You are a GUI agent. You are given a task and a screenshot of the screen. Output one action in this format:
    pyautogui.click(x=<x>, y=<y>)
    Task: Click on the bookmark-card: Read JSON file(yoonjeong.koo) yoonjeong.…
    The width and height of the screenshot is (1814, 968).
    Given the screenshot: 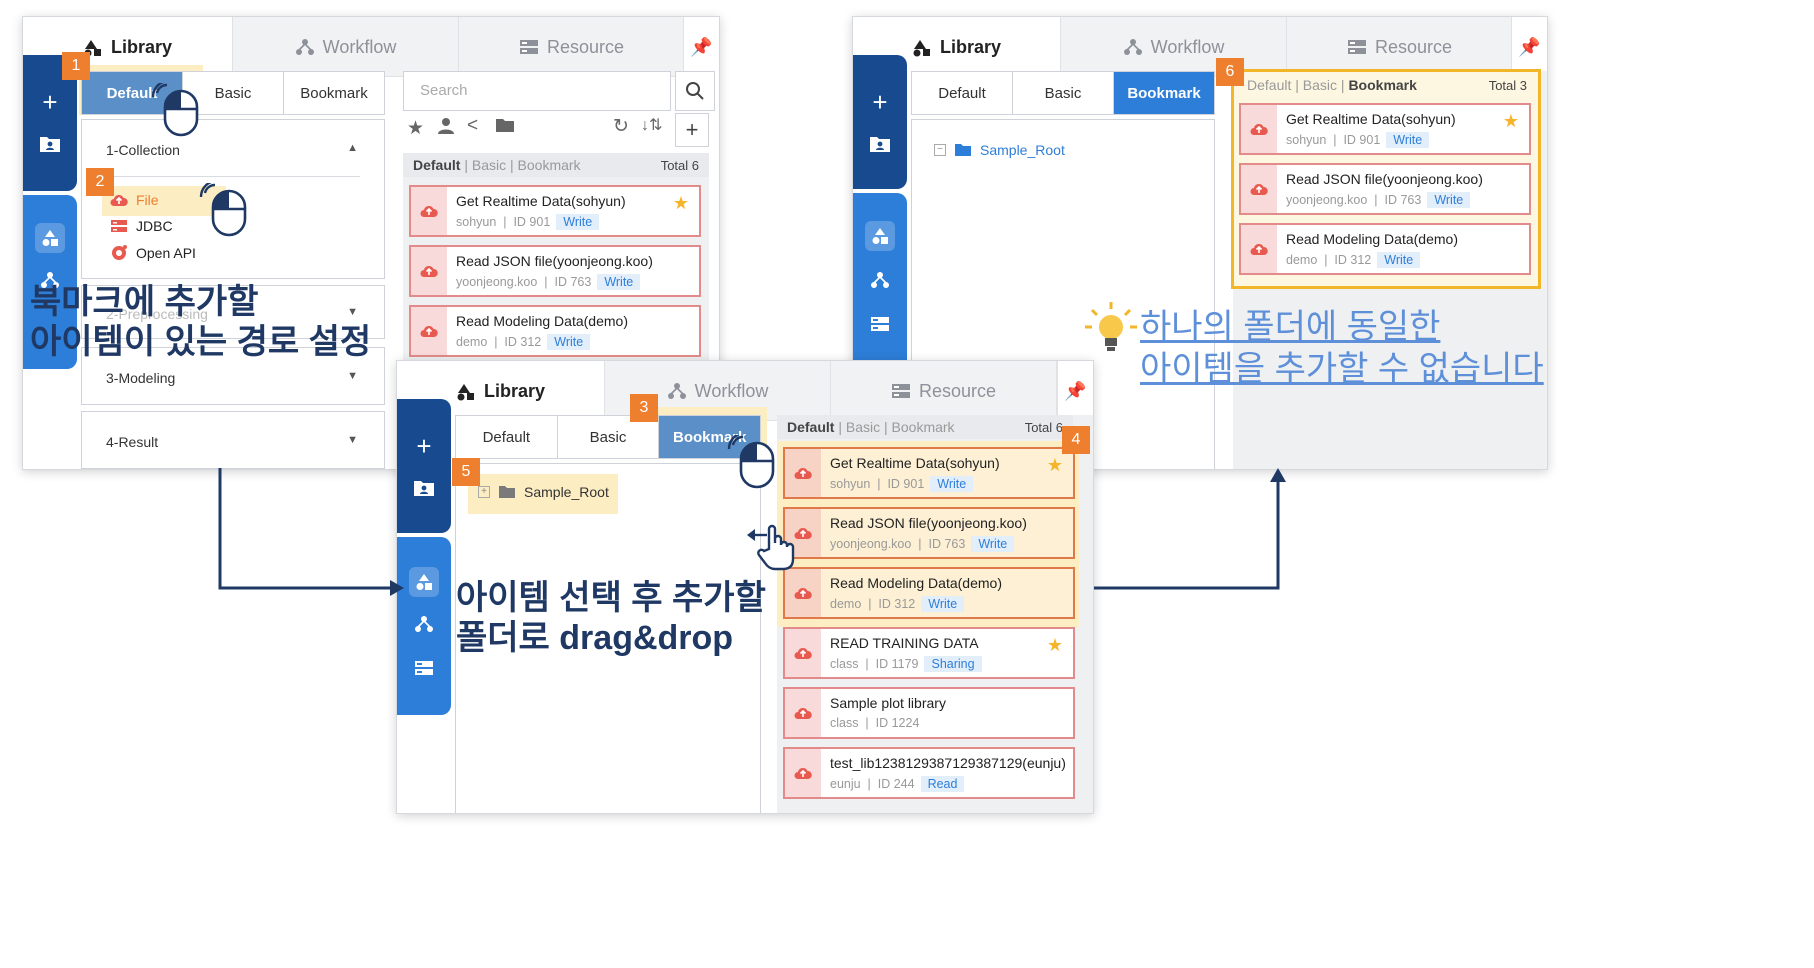 What is the action you would take?
    pyautogui.click(x=1385, y=189)
    